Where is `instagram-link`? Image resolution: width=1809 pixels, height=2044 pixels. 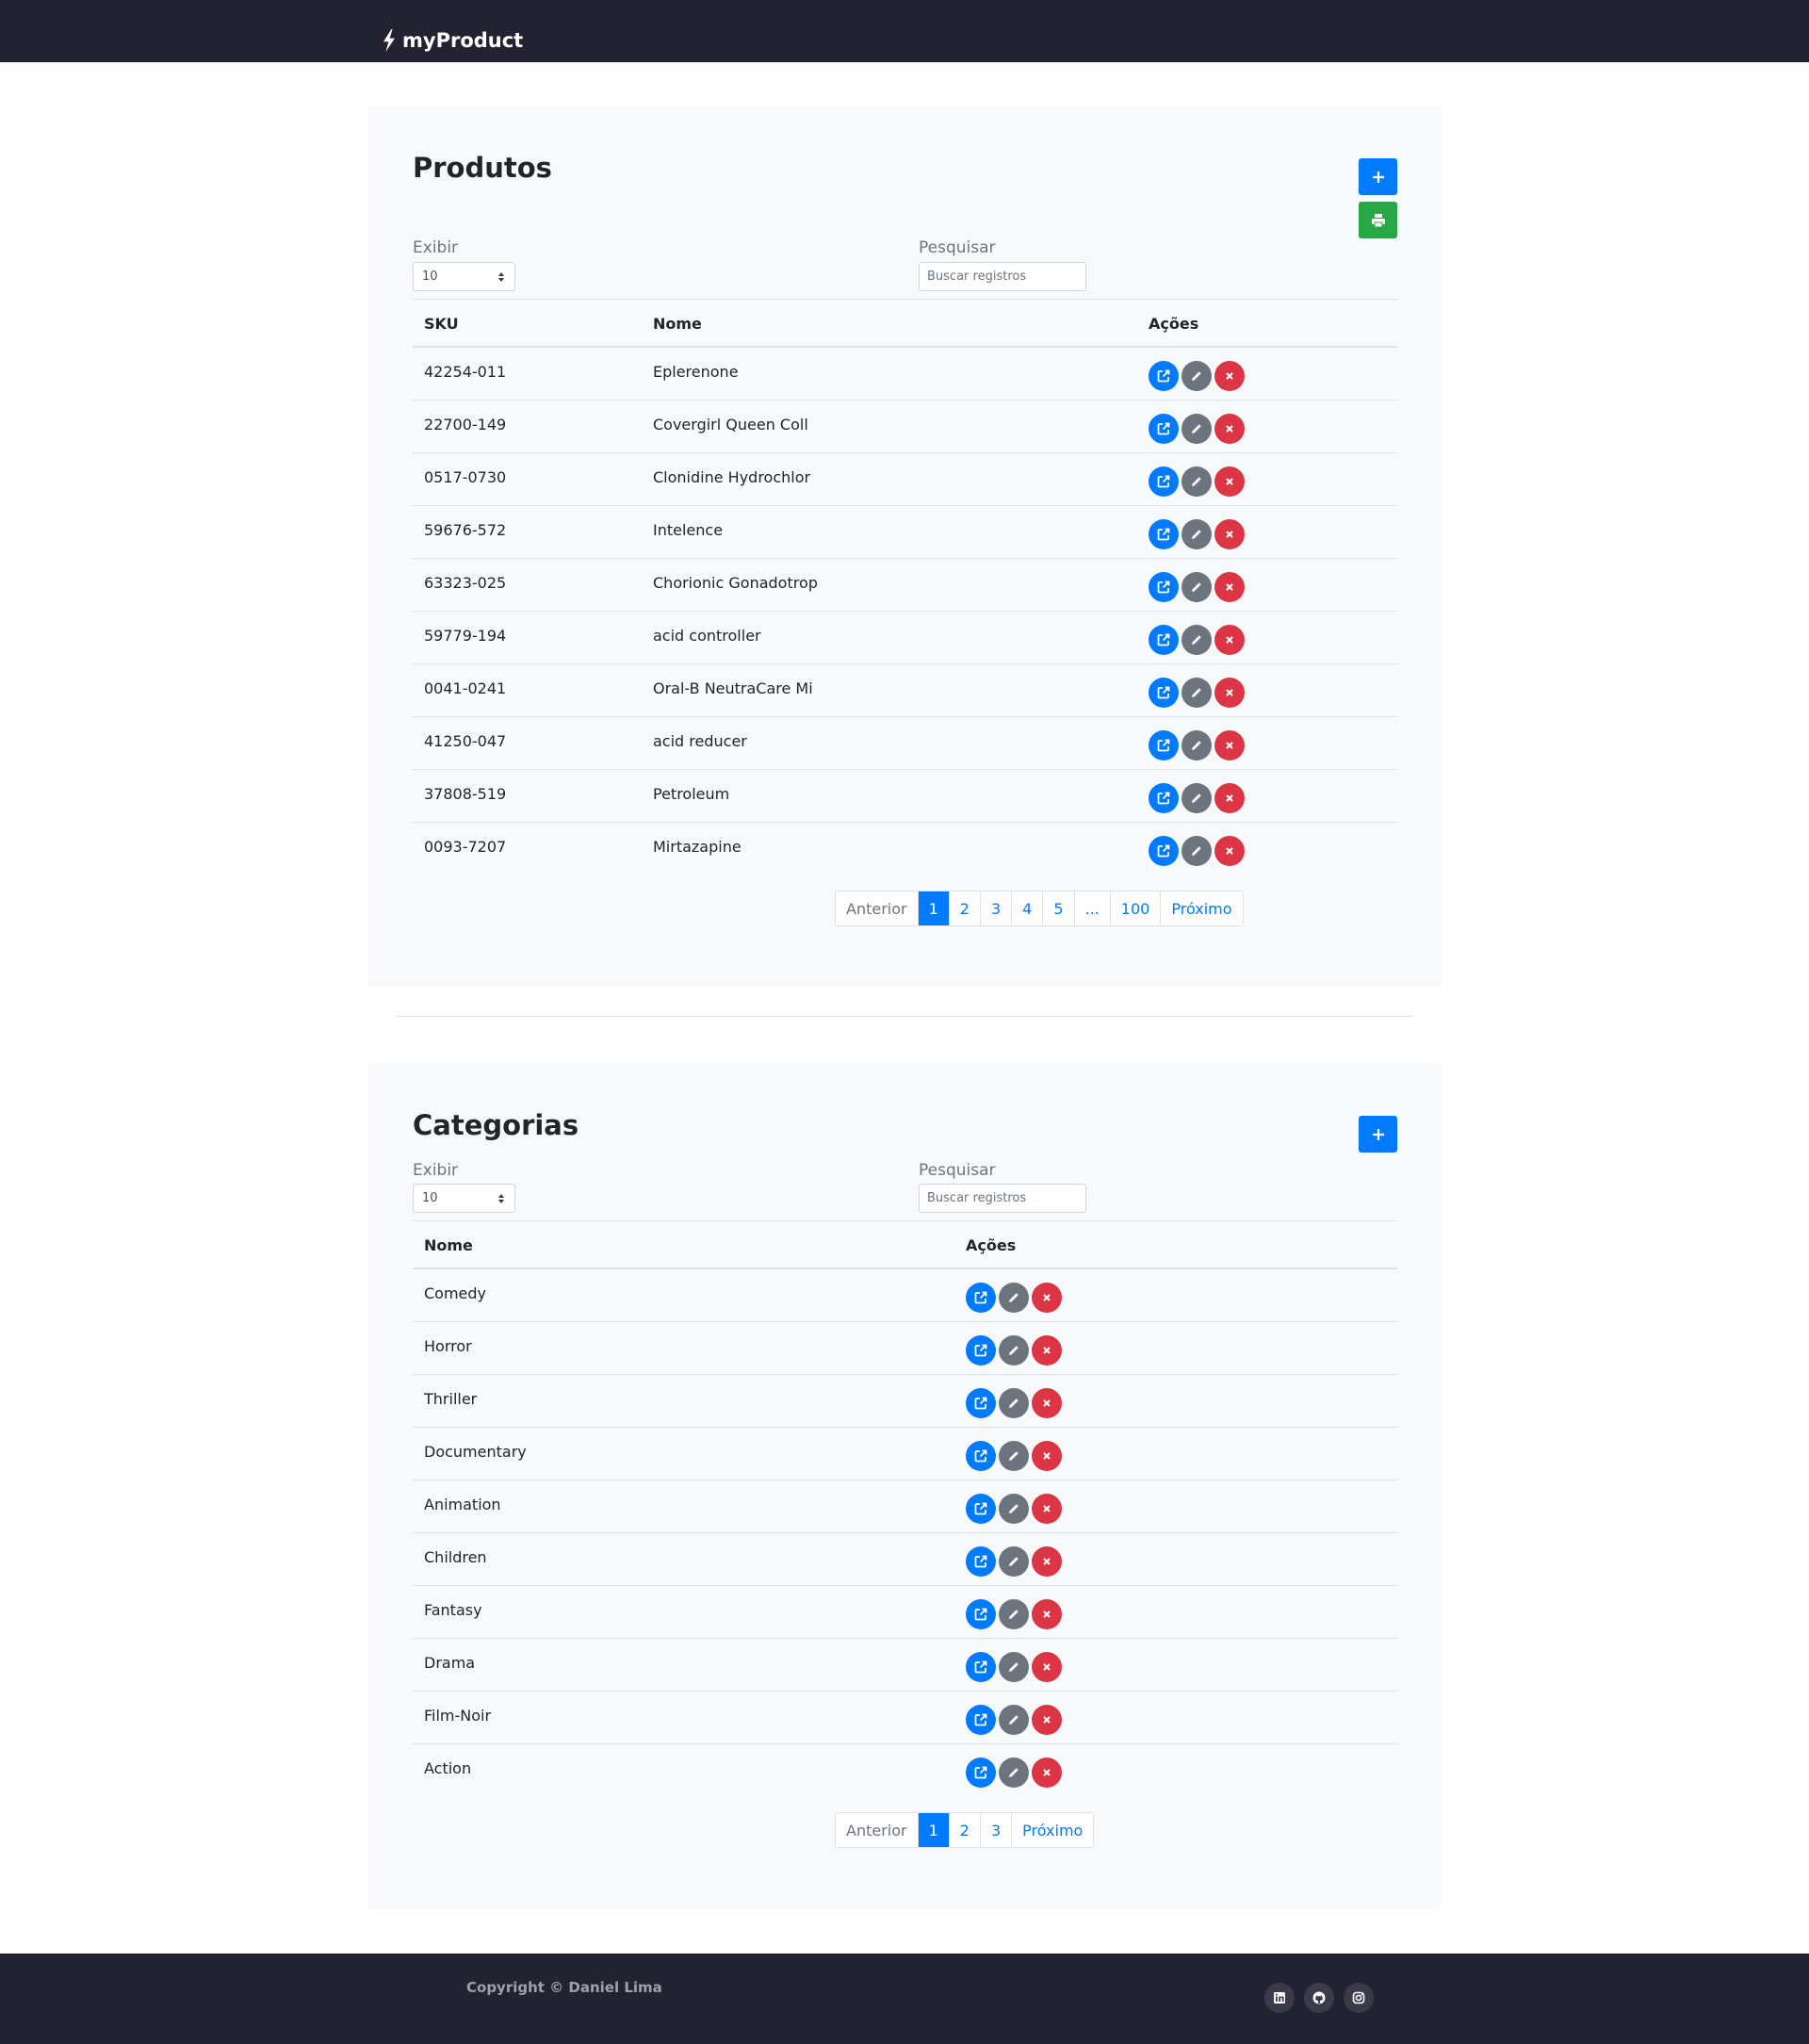
instagram-link is located at coordinates (1359, 1998).